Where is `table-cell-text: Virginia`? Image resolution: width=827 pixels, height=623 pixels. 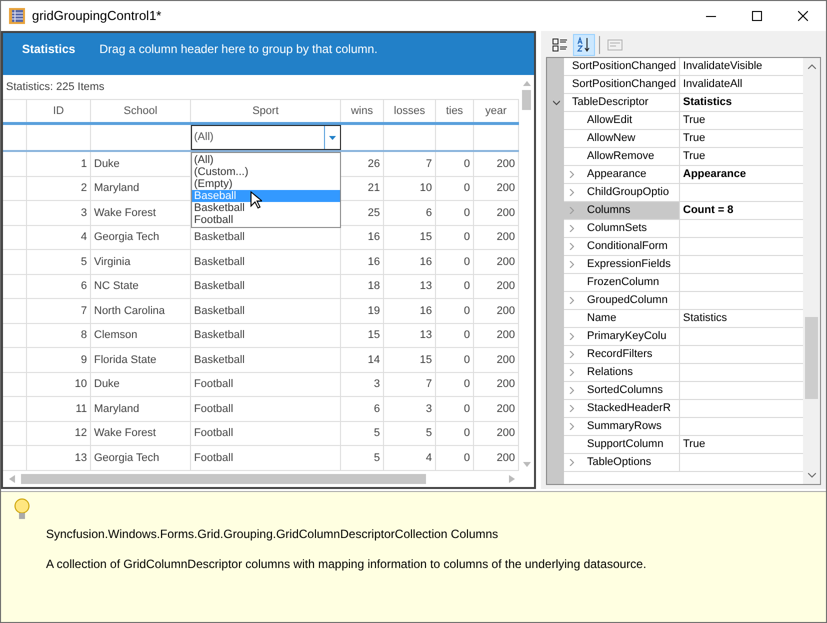 table-cell-text: Virginia is located at coordinates (112, 262).